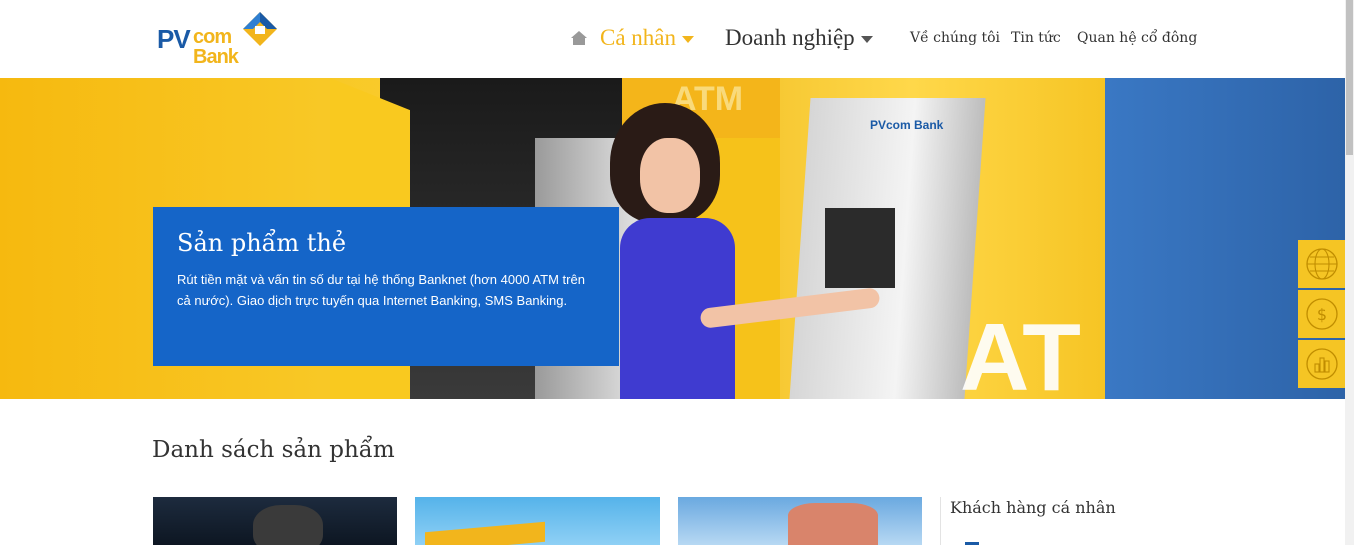 The image size is (1354, 545). I want to click on logo-text-bank: Bank, so click(216, 57).